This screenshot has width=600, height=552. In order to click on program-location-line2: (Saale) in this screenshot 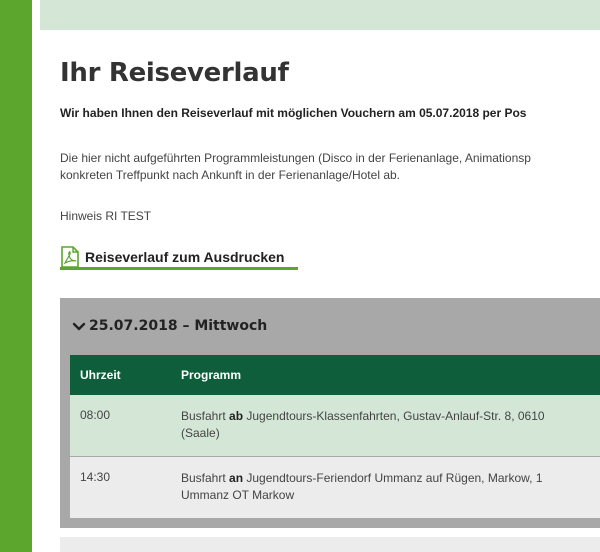, I will do `click(200, 433)`.